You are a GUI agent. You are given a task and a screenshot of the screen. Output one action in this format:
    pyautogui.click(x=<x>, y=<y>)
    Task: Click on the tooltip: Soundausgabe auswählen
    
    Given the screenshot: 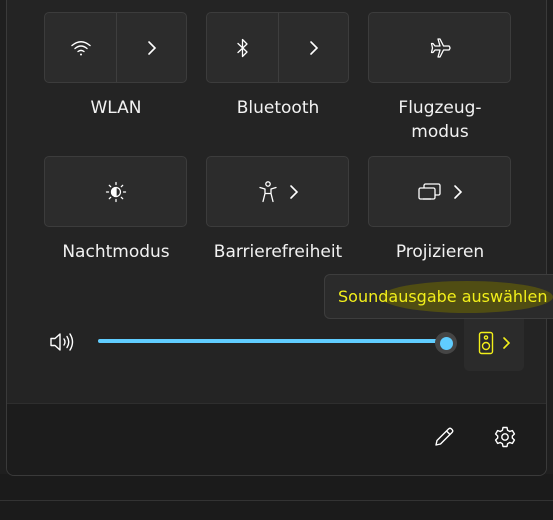 What is the action you would take?
    pyautogui.click(x=438, y=296)
    